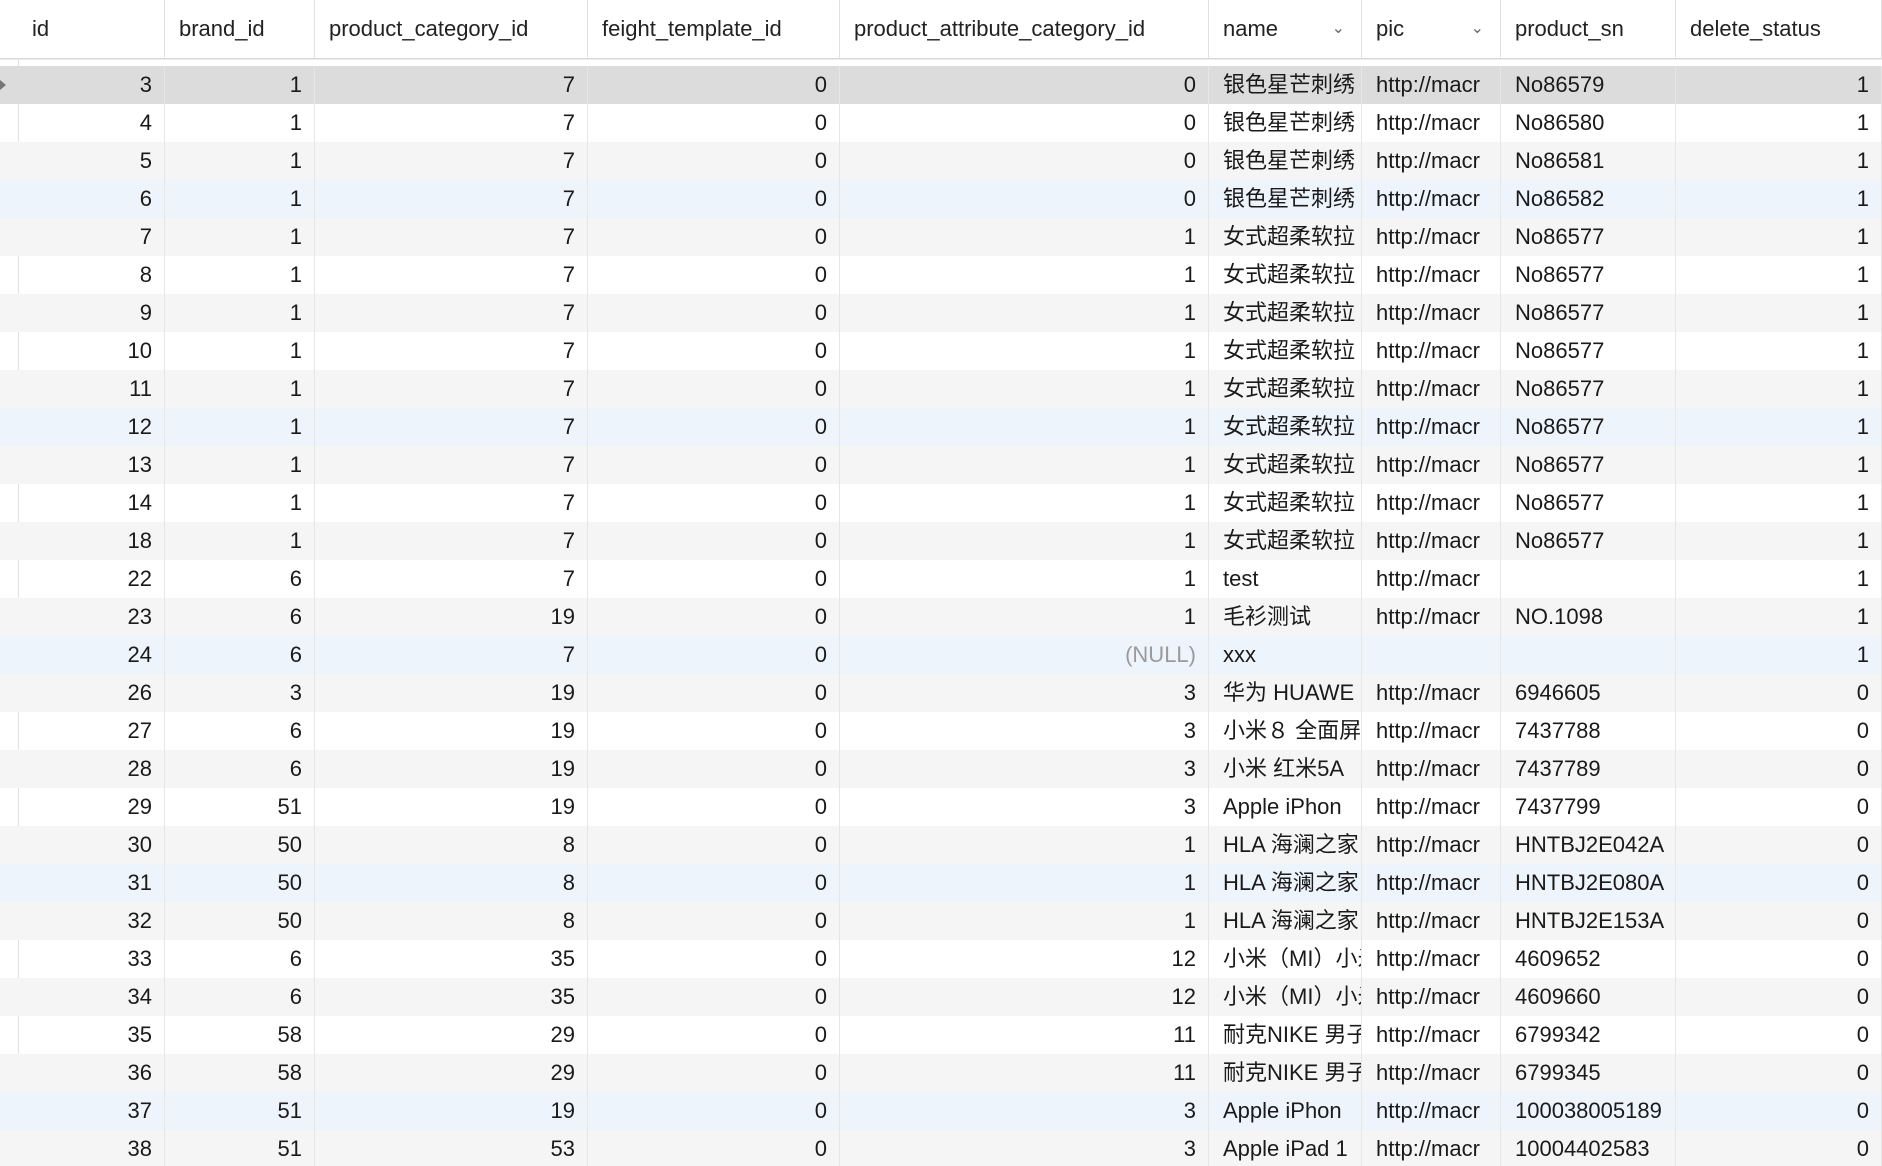  Describe the element at coordinates (91, 997) in the screenshot. I see `cell-id: 34` at that location.